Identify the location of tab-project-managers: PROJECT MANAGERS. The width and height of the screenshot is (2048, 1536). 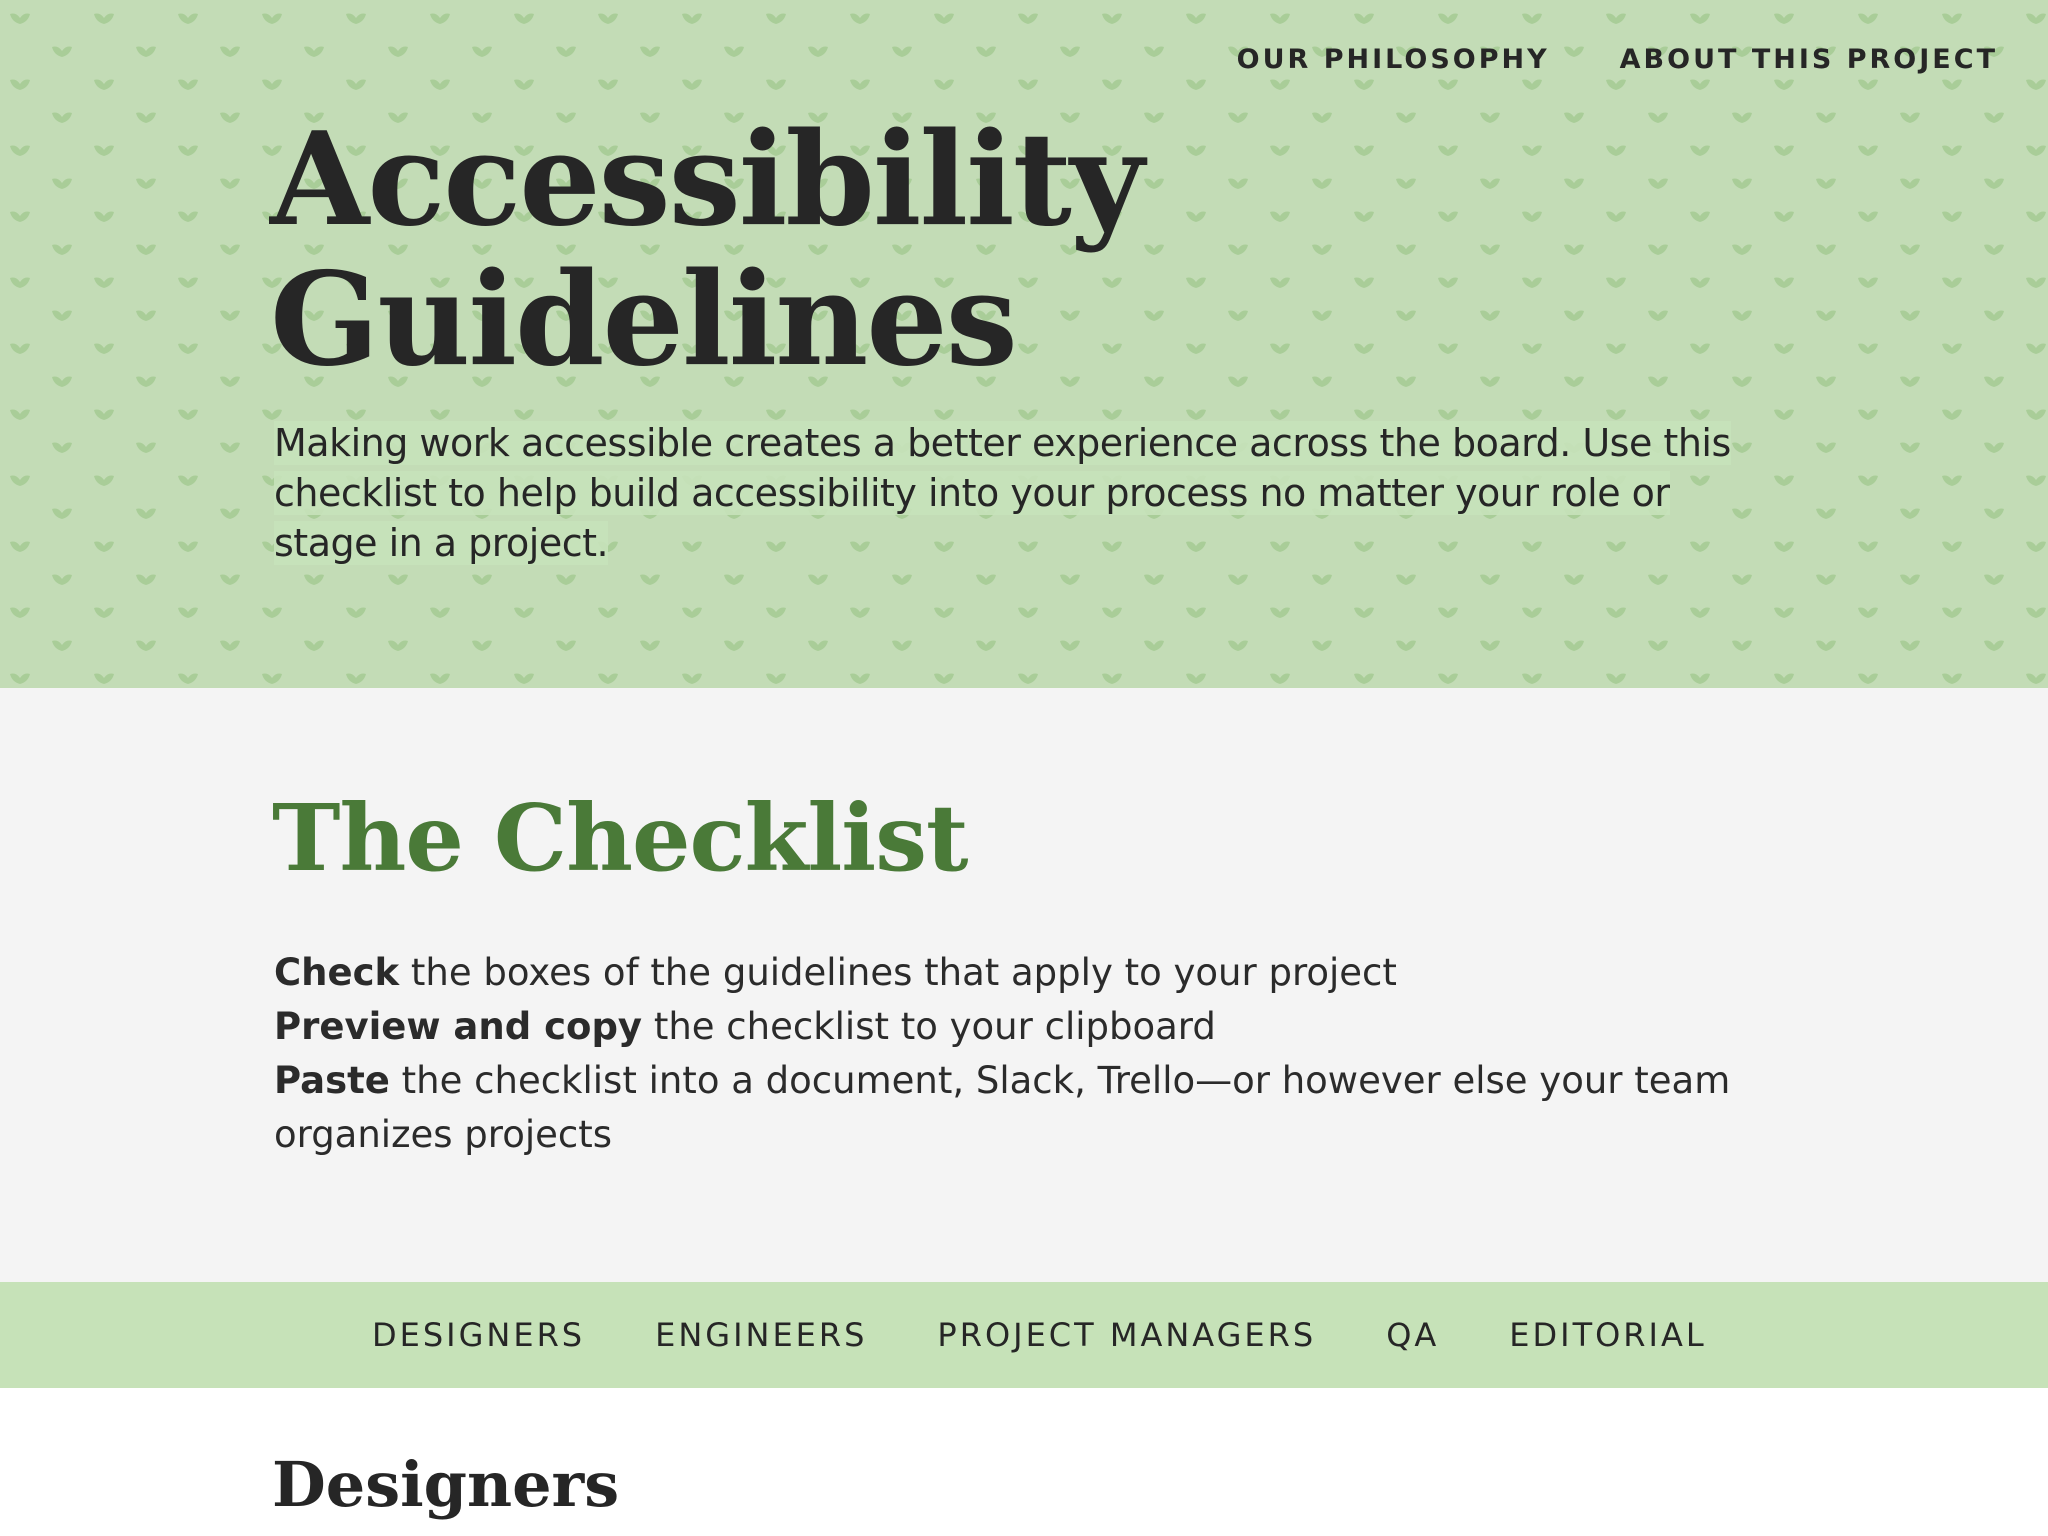
(1126, 1335).